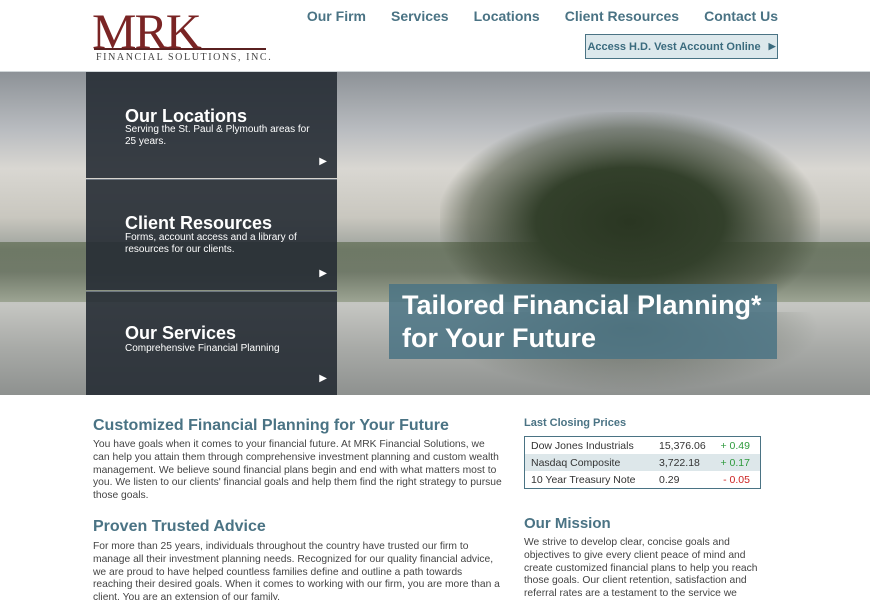 This screenshot has width=870, height=600. I want to click on access-account-button: Access H.D. Vest Account Online ▶, so click(681, 46).